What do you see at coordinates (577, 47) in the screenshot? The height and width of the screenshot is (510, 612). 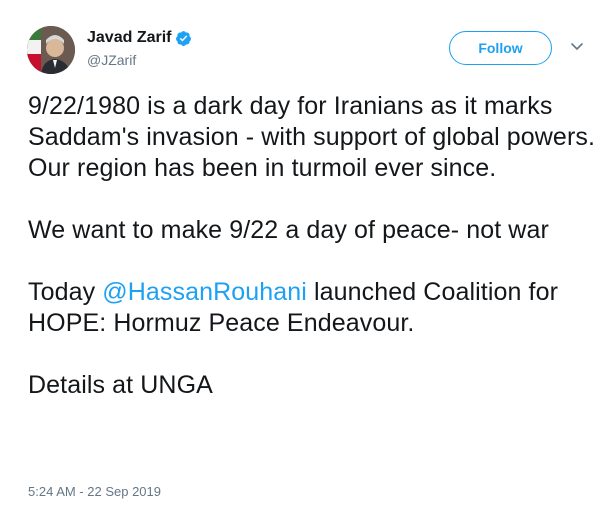 I see `chevron-down-icon` at bounding box center [577, 47].